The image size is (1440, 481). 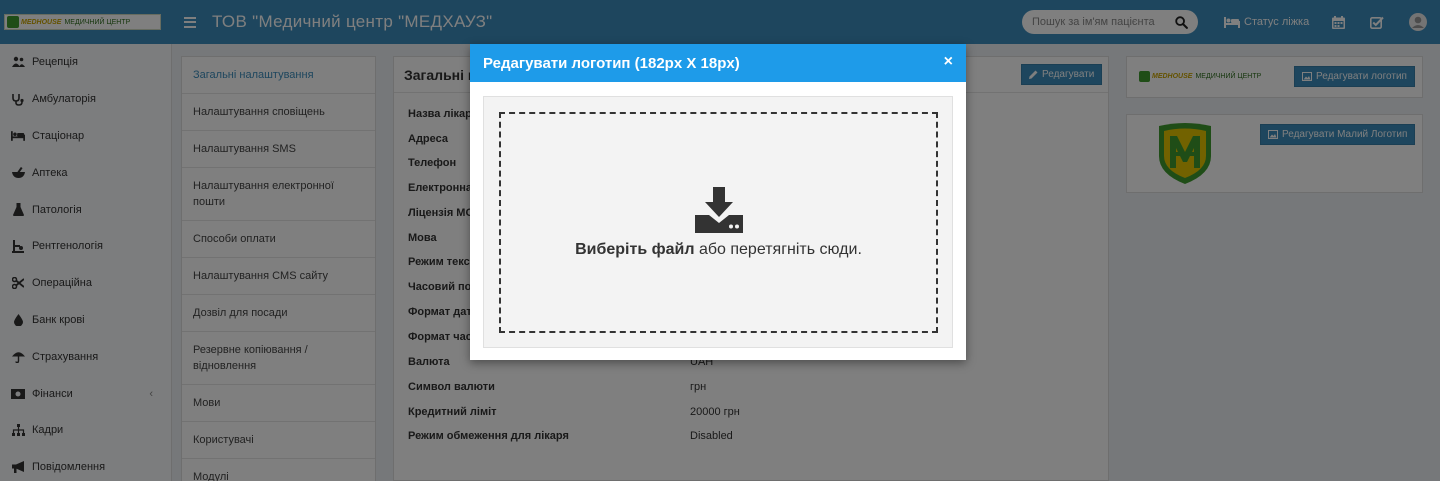 What do you see at coordinates (948, 62) in the screenshot?
I see `close-icon: ×` at bounding box center [948, 62].